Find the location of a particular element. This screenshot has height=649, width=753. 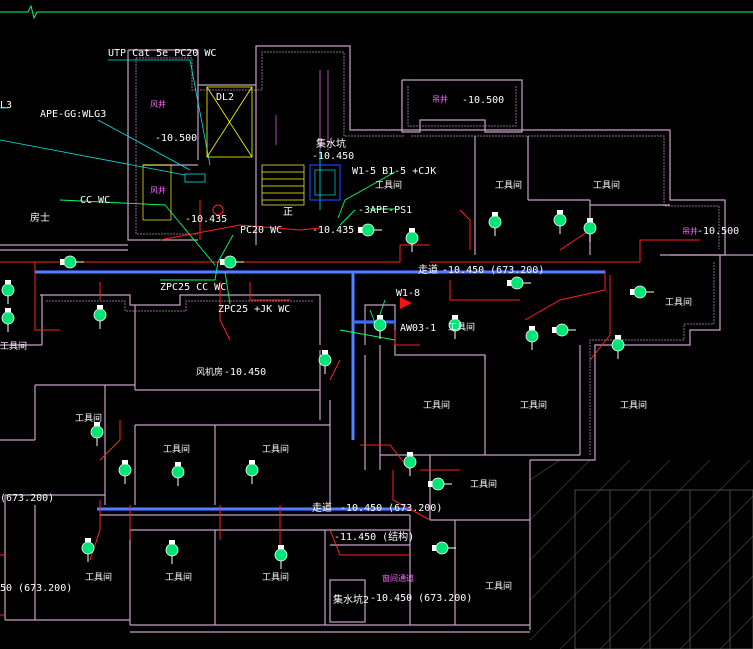

elev-11: -10.450 is located at coordinates (333, 156).